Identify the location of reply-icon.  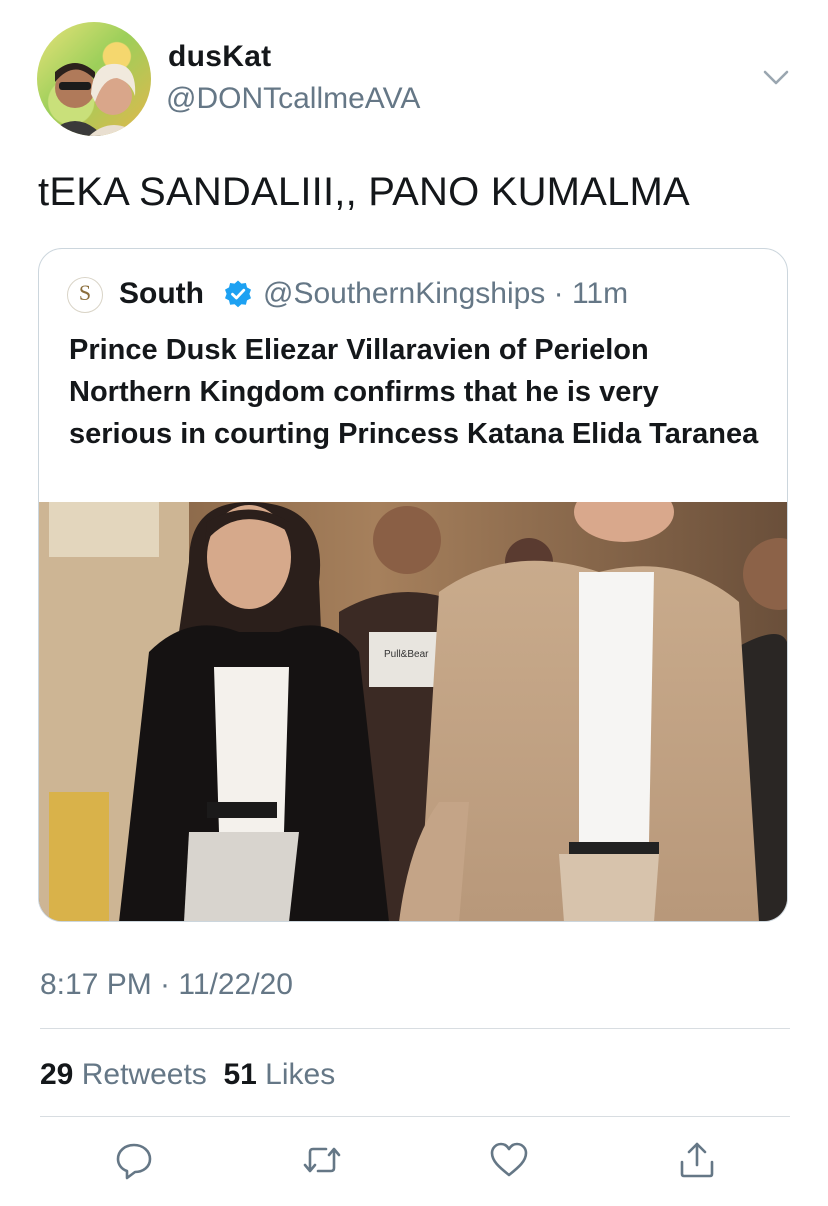
(134, 1161).